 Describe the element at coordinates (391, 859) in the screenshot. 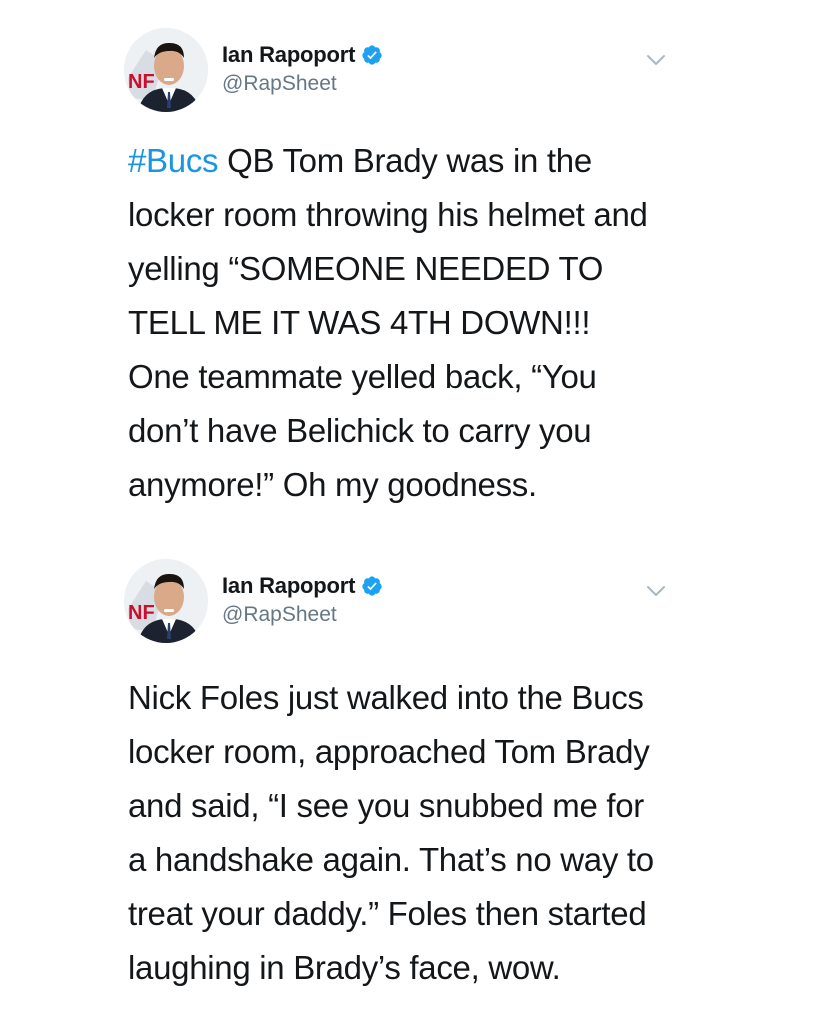

I see `tweet-line: a handshake again. That’s no way to` at that location.